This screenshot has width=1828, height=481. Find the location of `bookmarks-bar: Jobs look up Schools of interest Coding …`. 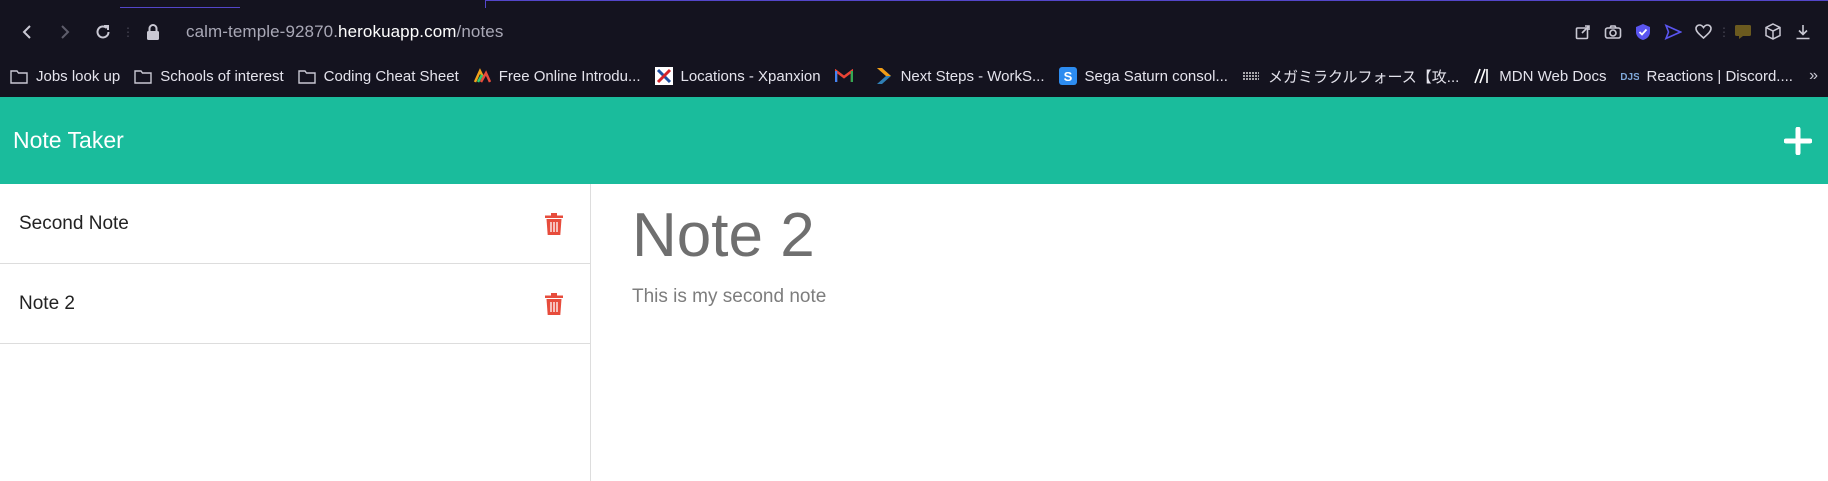

bookmarks-bar: Jobs look up Schools of interest Coding … is located at coordinates (914, 76).